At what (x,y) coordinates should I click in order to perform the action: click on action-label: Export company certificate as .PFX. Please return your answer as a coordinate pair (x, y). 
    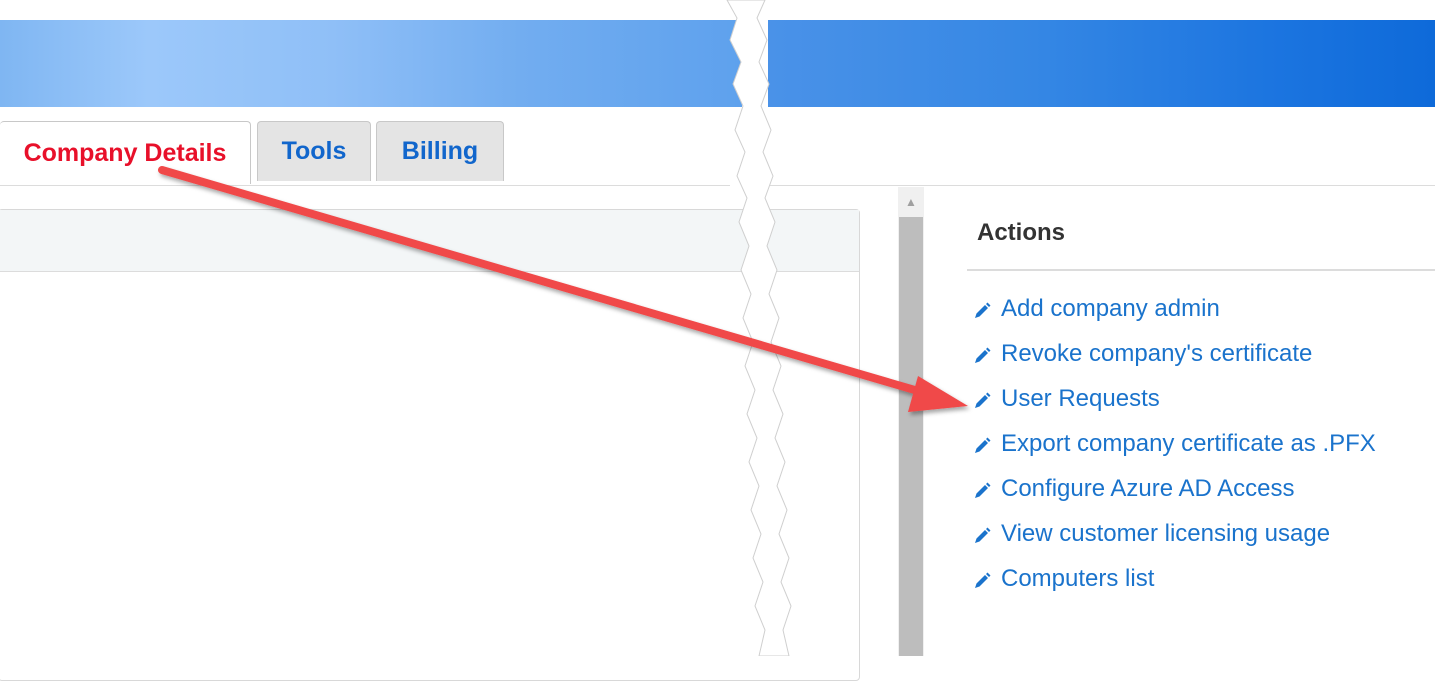
    Looking at the image, I should click on (1188, 443).